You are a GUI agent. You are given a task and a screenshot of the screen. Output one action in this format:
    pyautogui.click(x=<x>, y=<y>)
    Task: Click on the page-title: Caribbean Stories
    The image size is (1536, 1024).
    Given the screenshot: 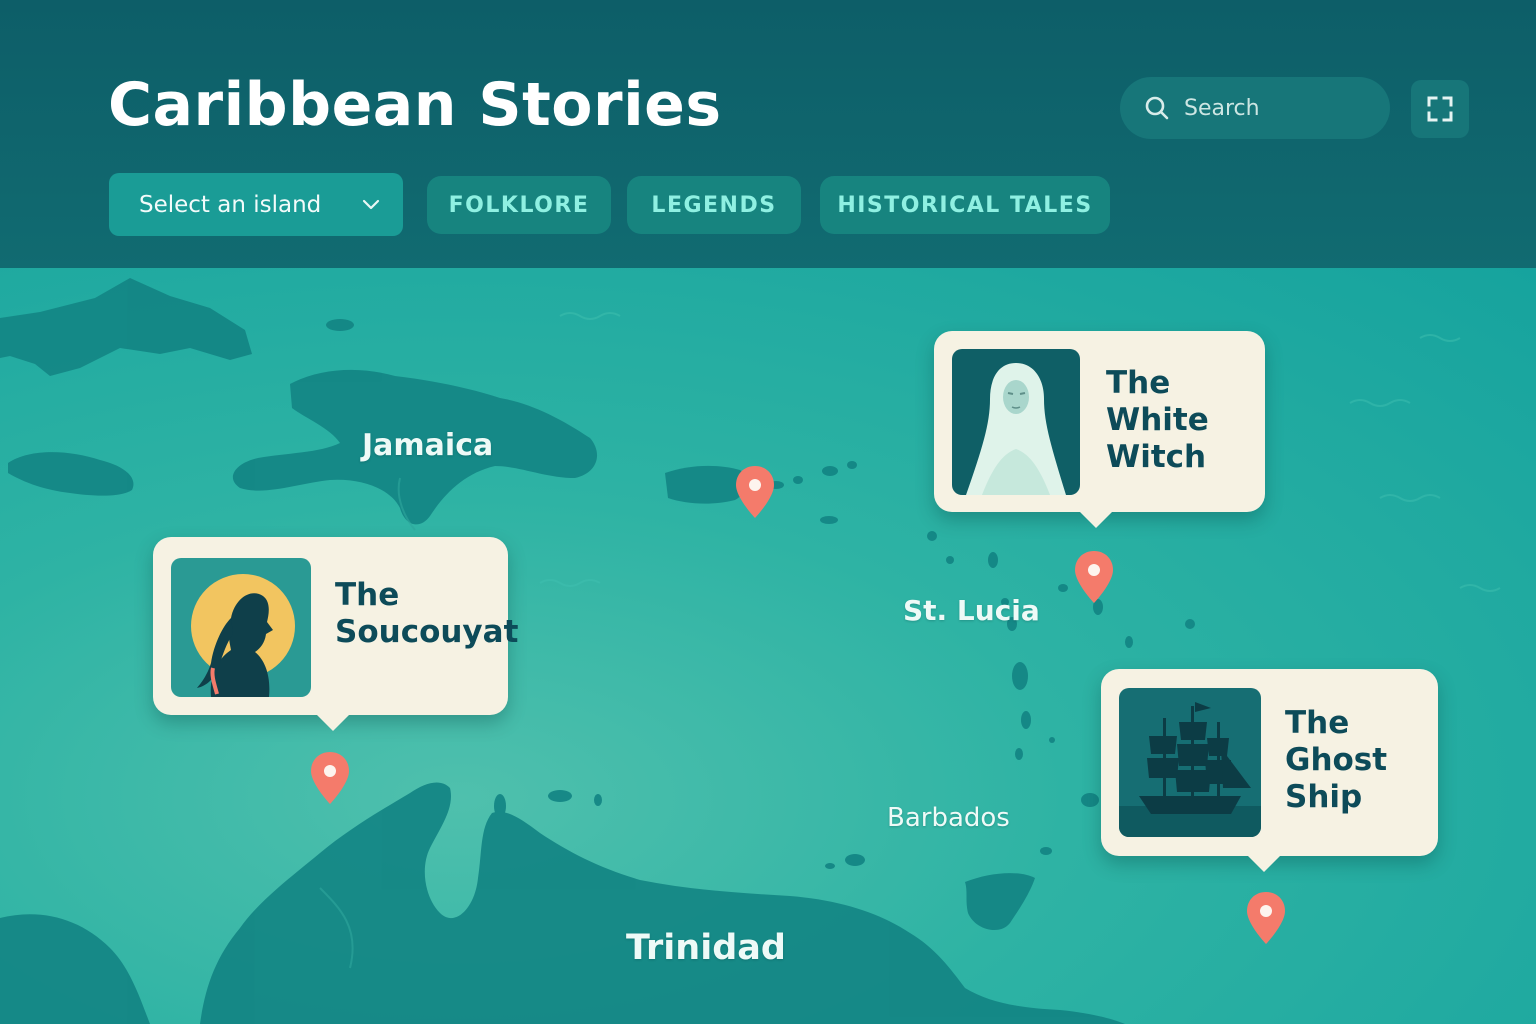 What is the action you would take?
    pyautogui.click(x=415, y=105)
    